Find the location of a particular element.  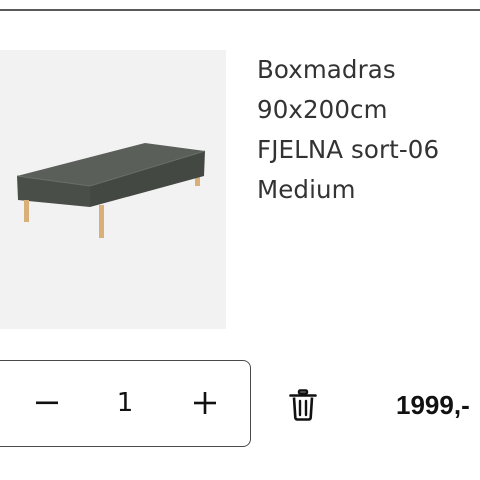

trash-icon is located at coordinates (303, 405).